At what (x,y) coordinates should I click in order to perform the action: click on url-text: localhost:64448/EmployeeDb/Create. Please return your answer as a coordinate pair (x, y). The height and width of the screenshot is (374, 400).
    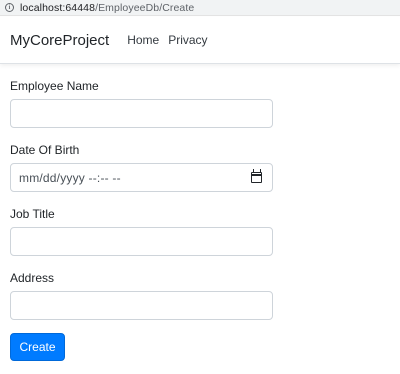
    Looking at the image, I should click on (107, 8).